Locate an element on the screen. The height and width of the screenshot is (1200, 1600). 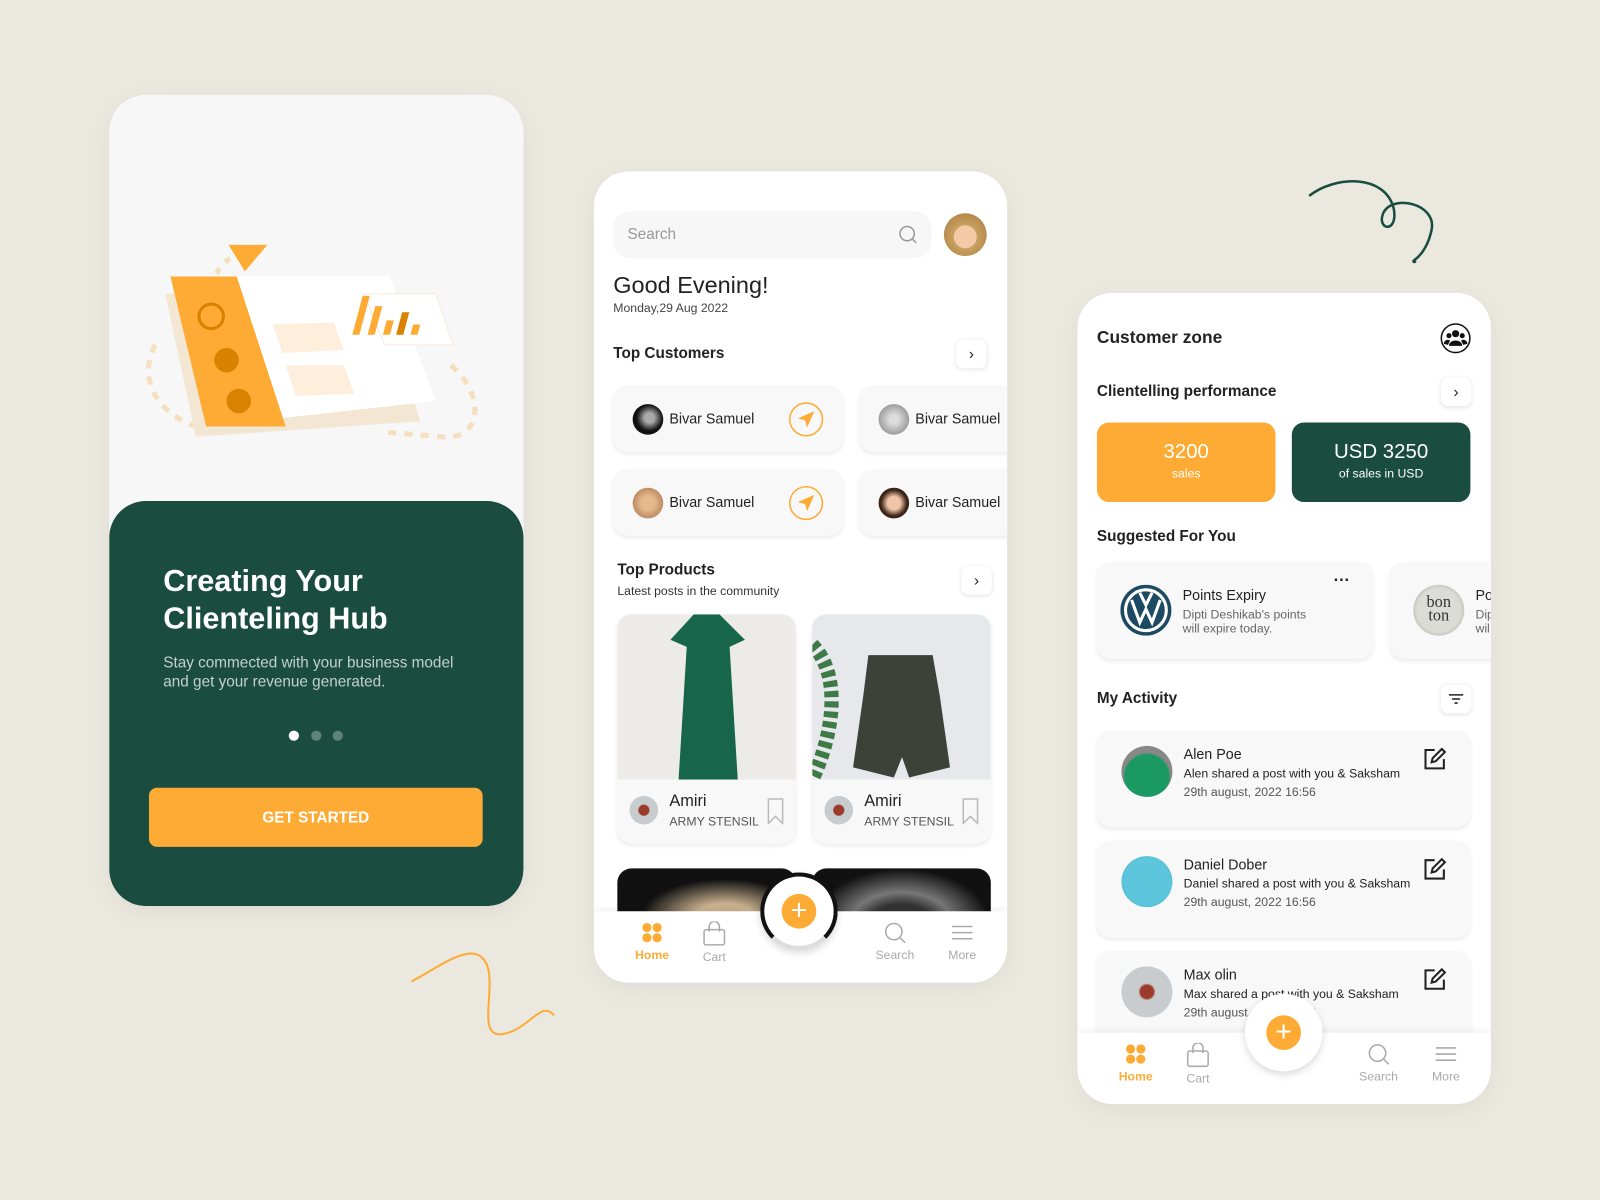
nav-label: More is located at coordinates (1445, 1076).